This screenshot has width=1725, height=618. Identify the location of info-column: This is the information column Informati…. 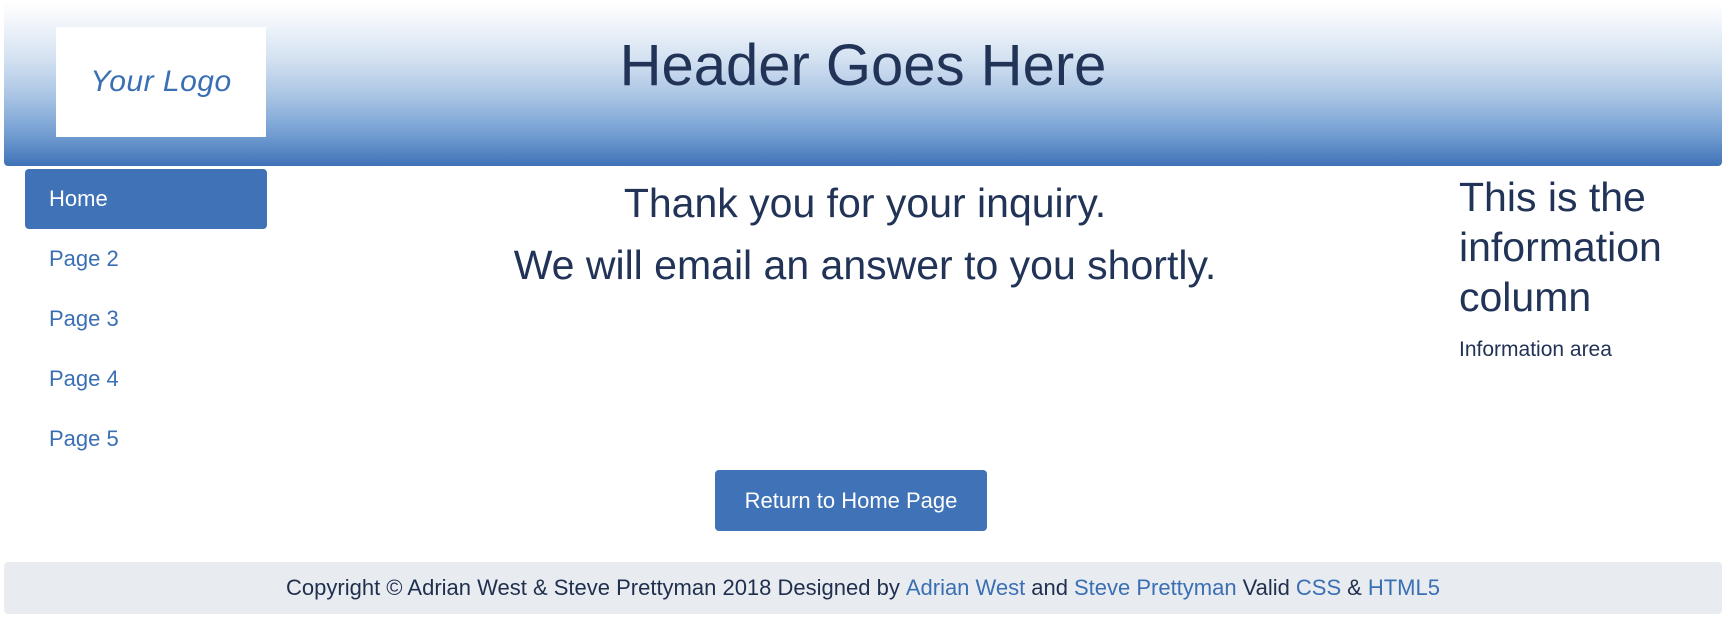
(1584, 267).